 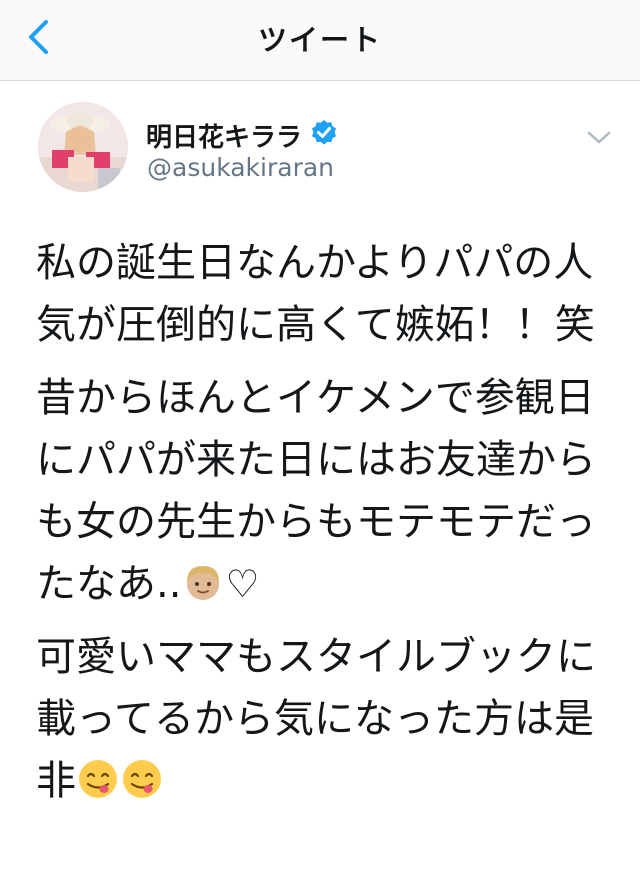 I want to click on tweet-paragraph-text: 私の誕生日なんかよりパパの人気が圧倒的に高くて嫉妬！！笑, so click(x=315, y=294).